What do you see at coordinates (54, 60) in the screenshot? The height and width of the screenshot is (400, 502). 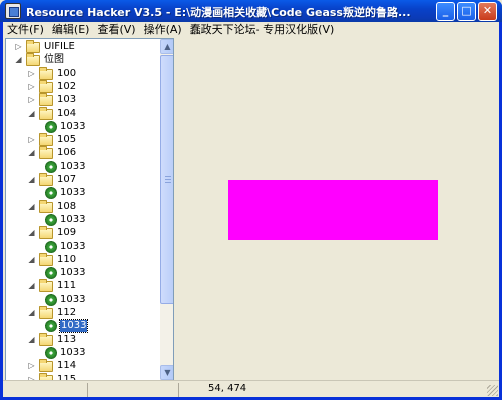 I see `tree-node-label: 位图` at bounding box center [54, 60].